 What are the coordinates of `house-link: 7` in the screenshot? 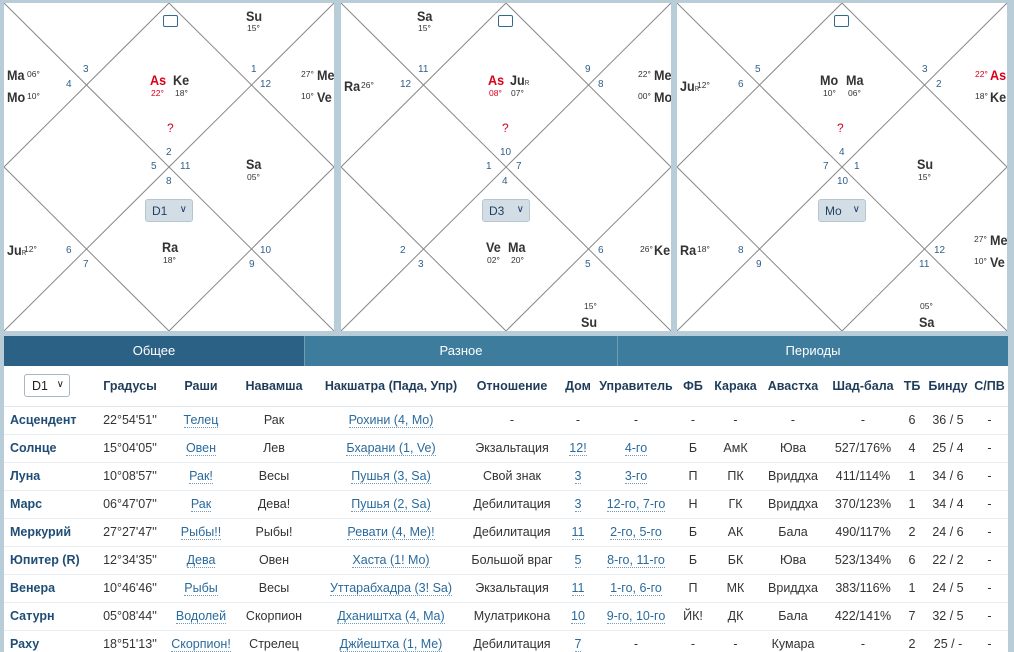 It's located at (578, 644).